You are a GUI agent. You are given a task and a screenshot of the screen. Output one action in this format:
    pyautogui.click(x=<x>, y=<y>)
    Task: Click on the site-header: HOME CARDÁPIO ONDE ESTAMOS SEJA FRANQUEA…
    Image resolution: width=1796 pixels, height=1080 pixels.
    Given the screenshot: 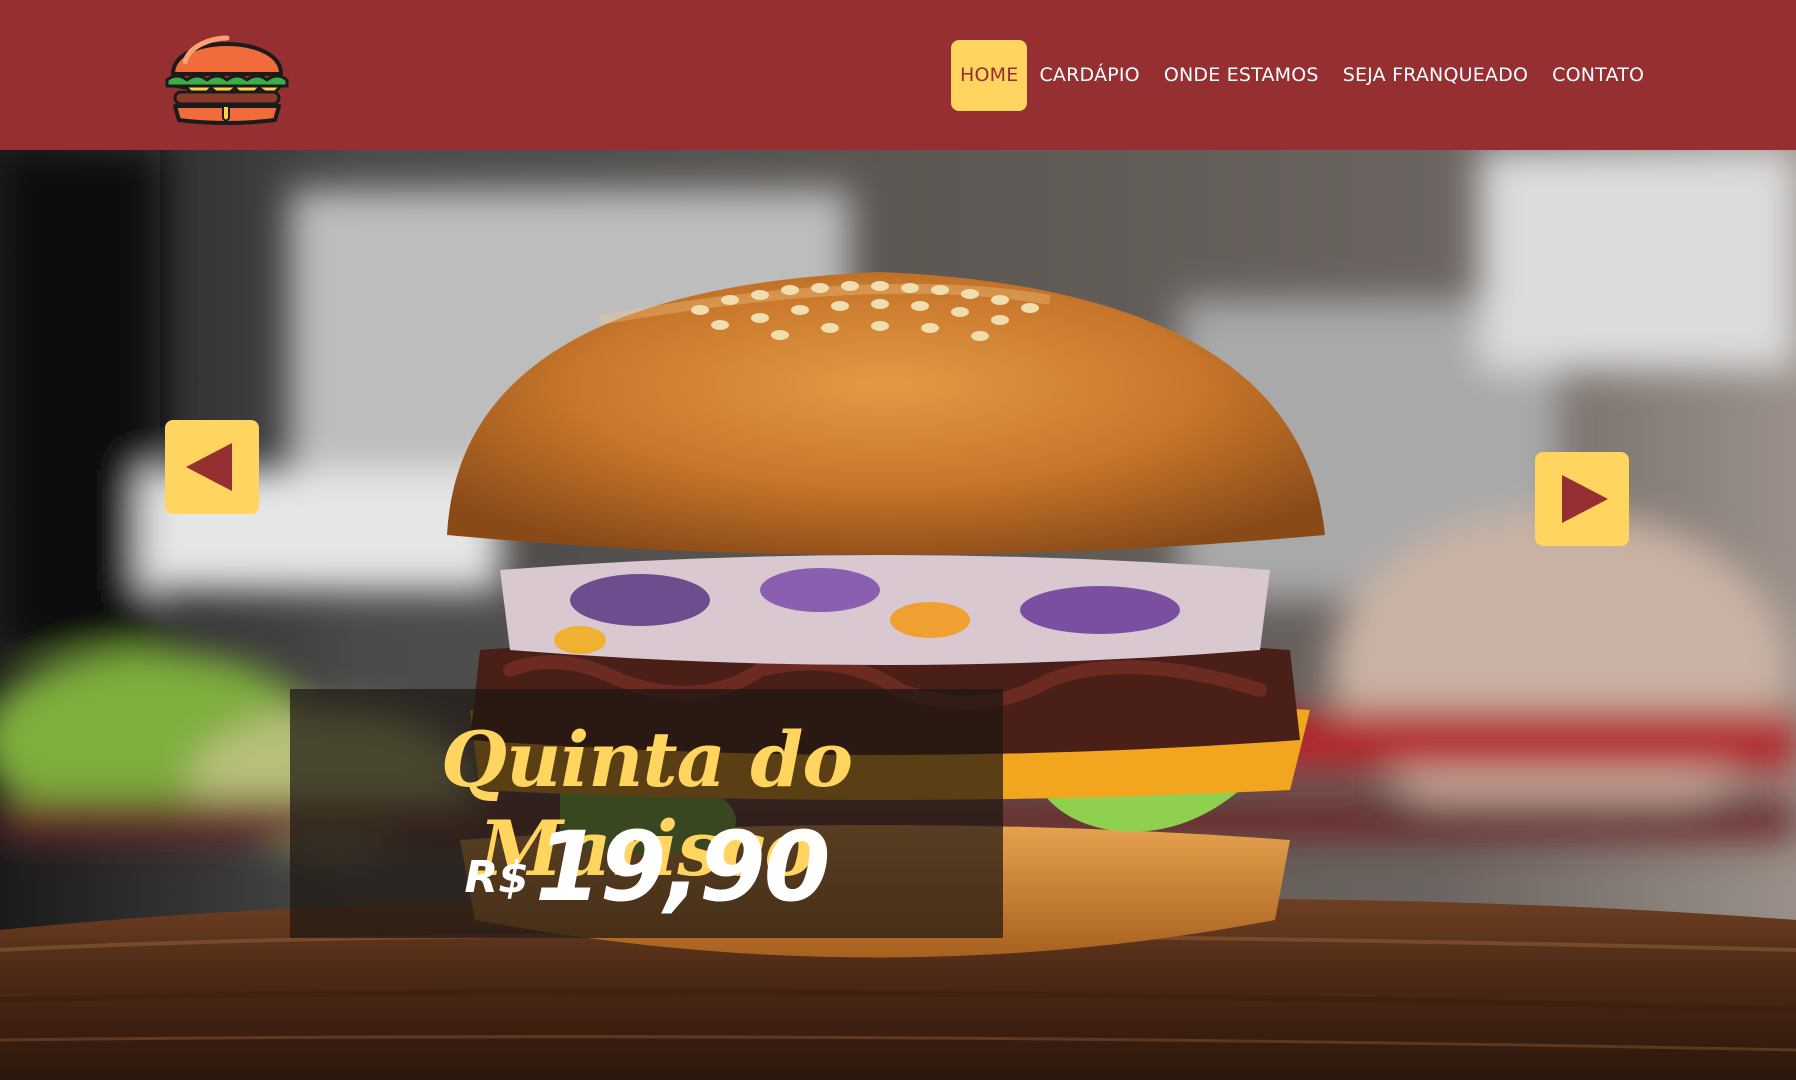 What is the action you would take?
    pyautogui.click(x=898, y=75)
    